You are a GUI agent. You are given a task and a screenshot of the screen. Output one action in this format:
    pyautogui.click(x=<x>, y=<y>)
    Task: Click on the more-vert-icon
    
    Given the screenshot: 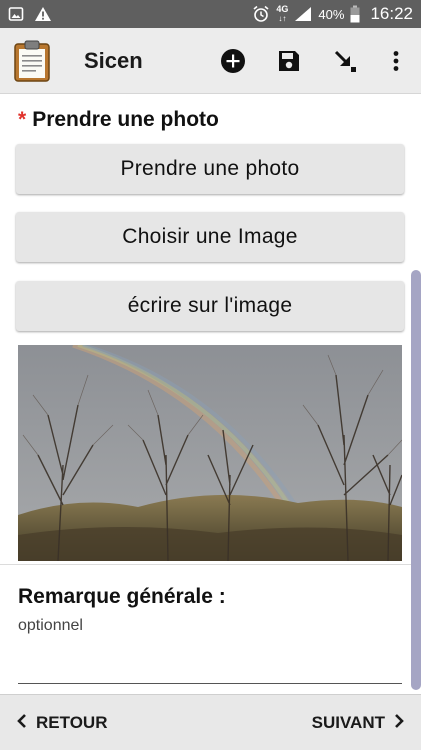 What is the action you would take?
    pyautogui.click(x=396, y=61)
    